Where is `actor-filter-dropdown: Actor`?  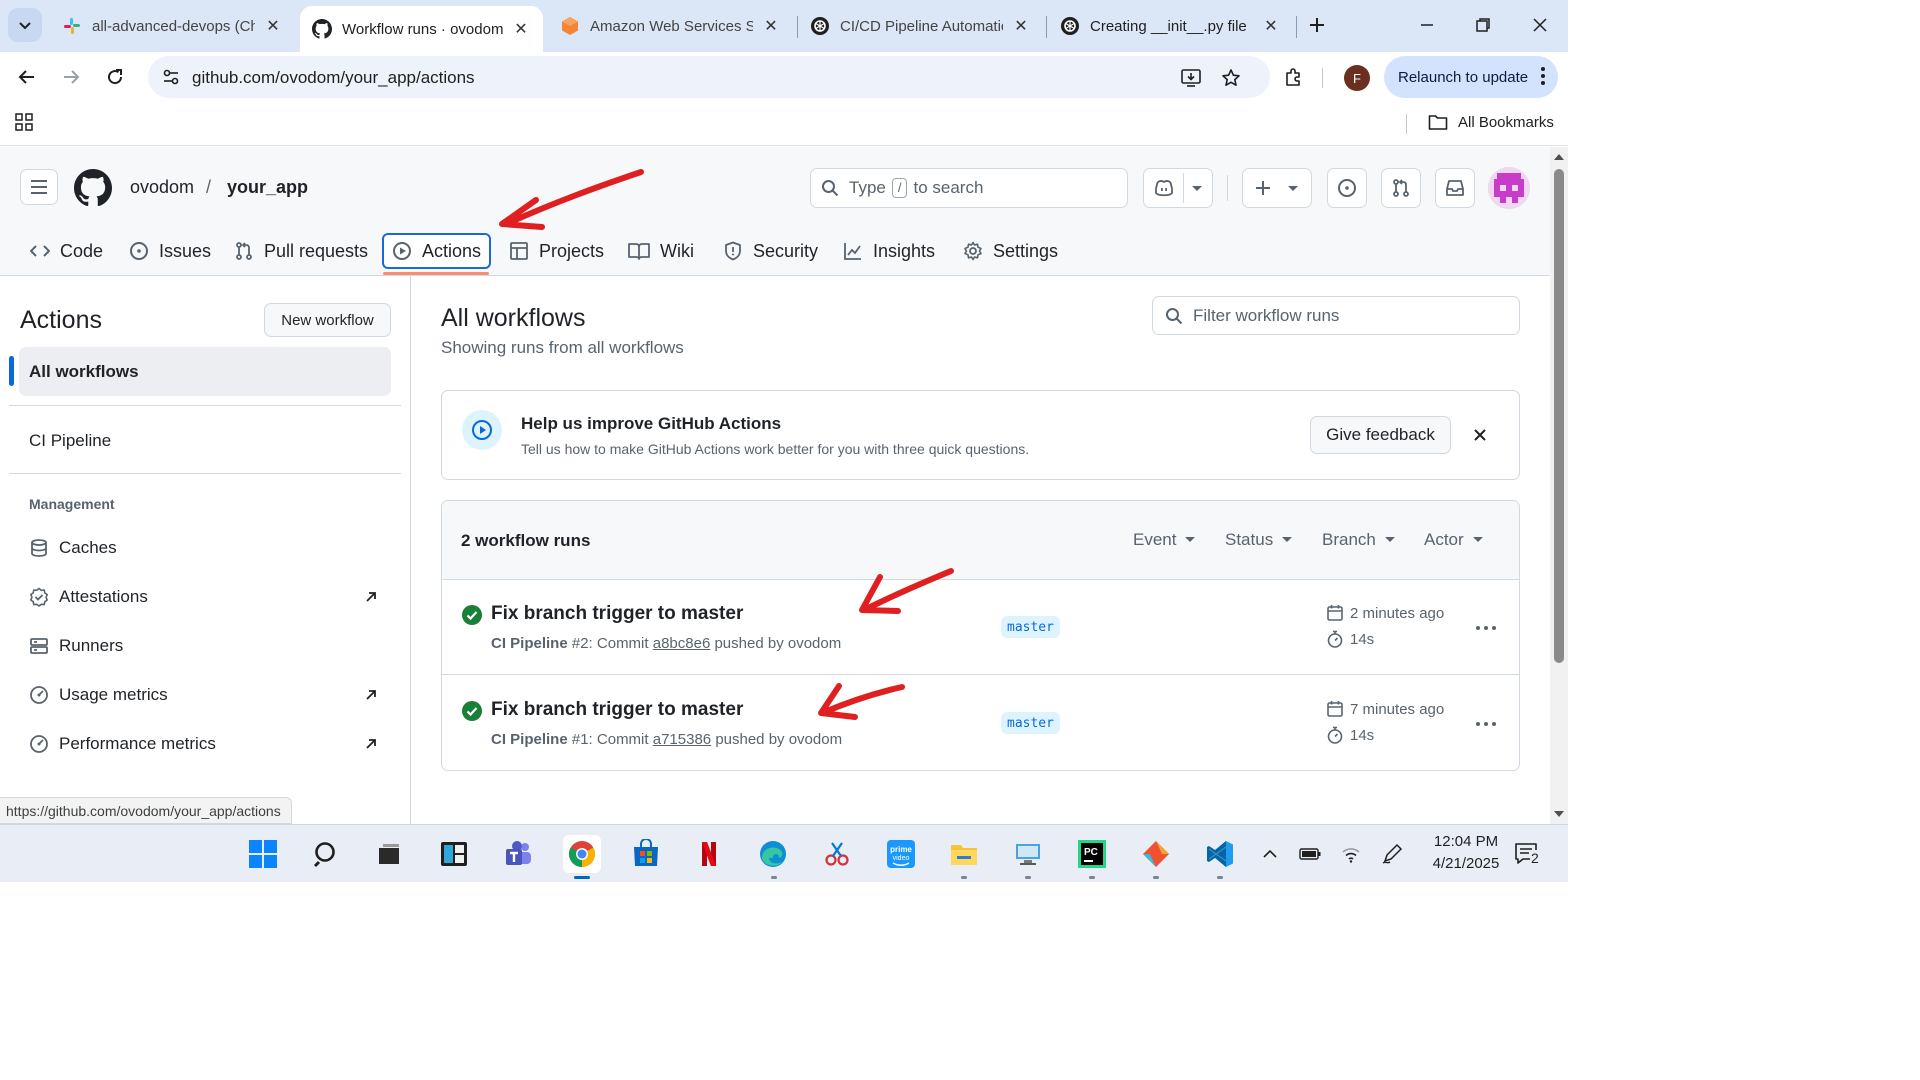 actor-filter-dropdown: Actor is located at coordinates (1454, 540).